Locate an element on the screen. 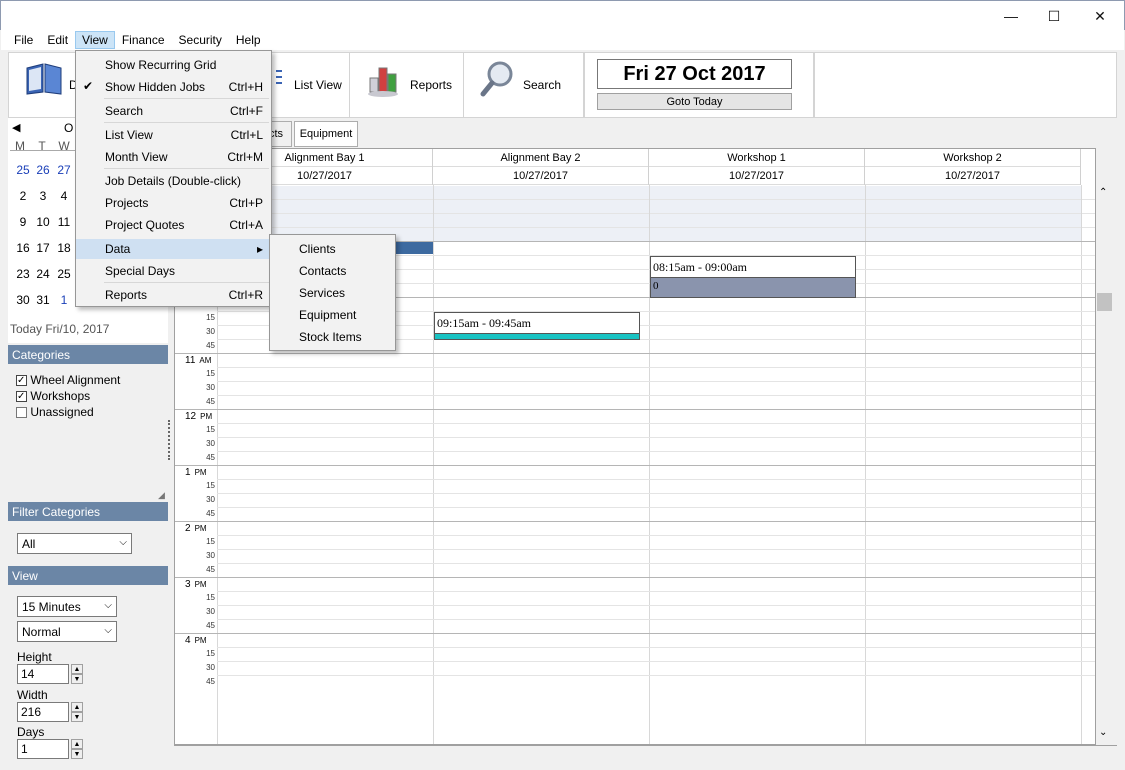 The width and height of the screenshot is (1125, 770). category-item: ✓ Wheel Alignment is located at coordinates (68, 380).